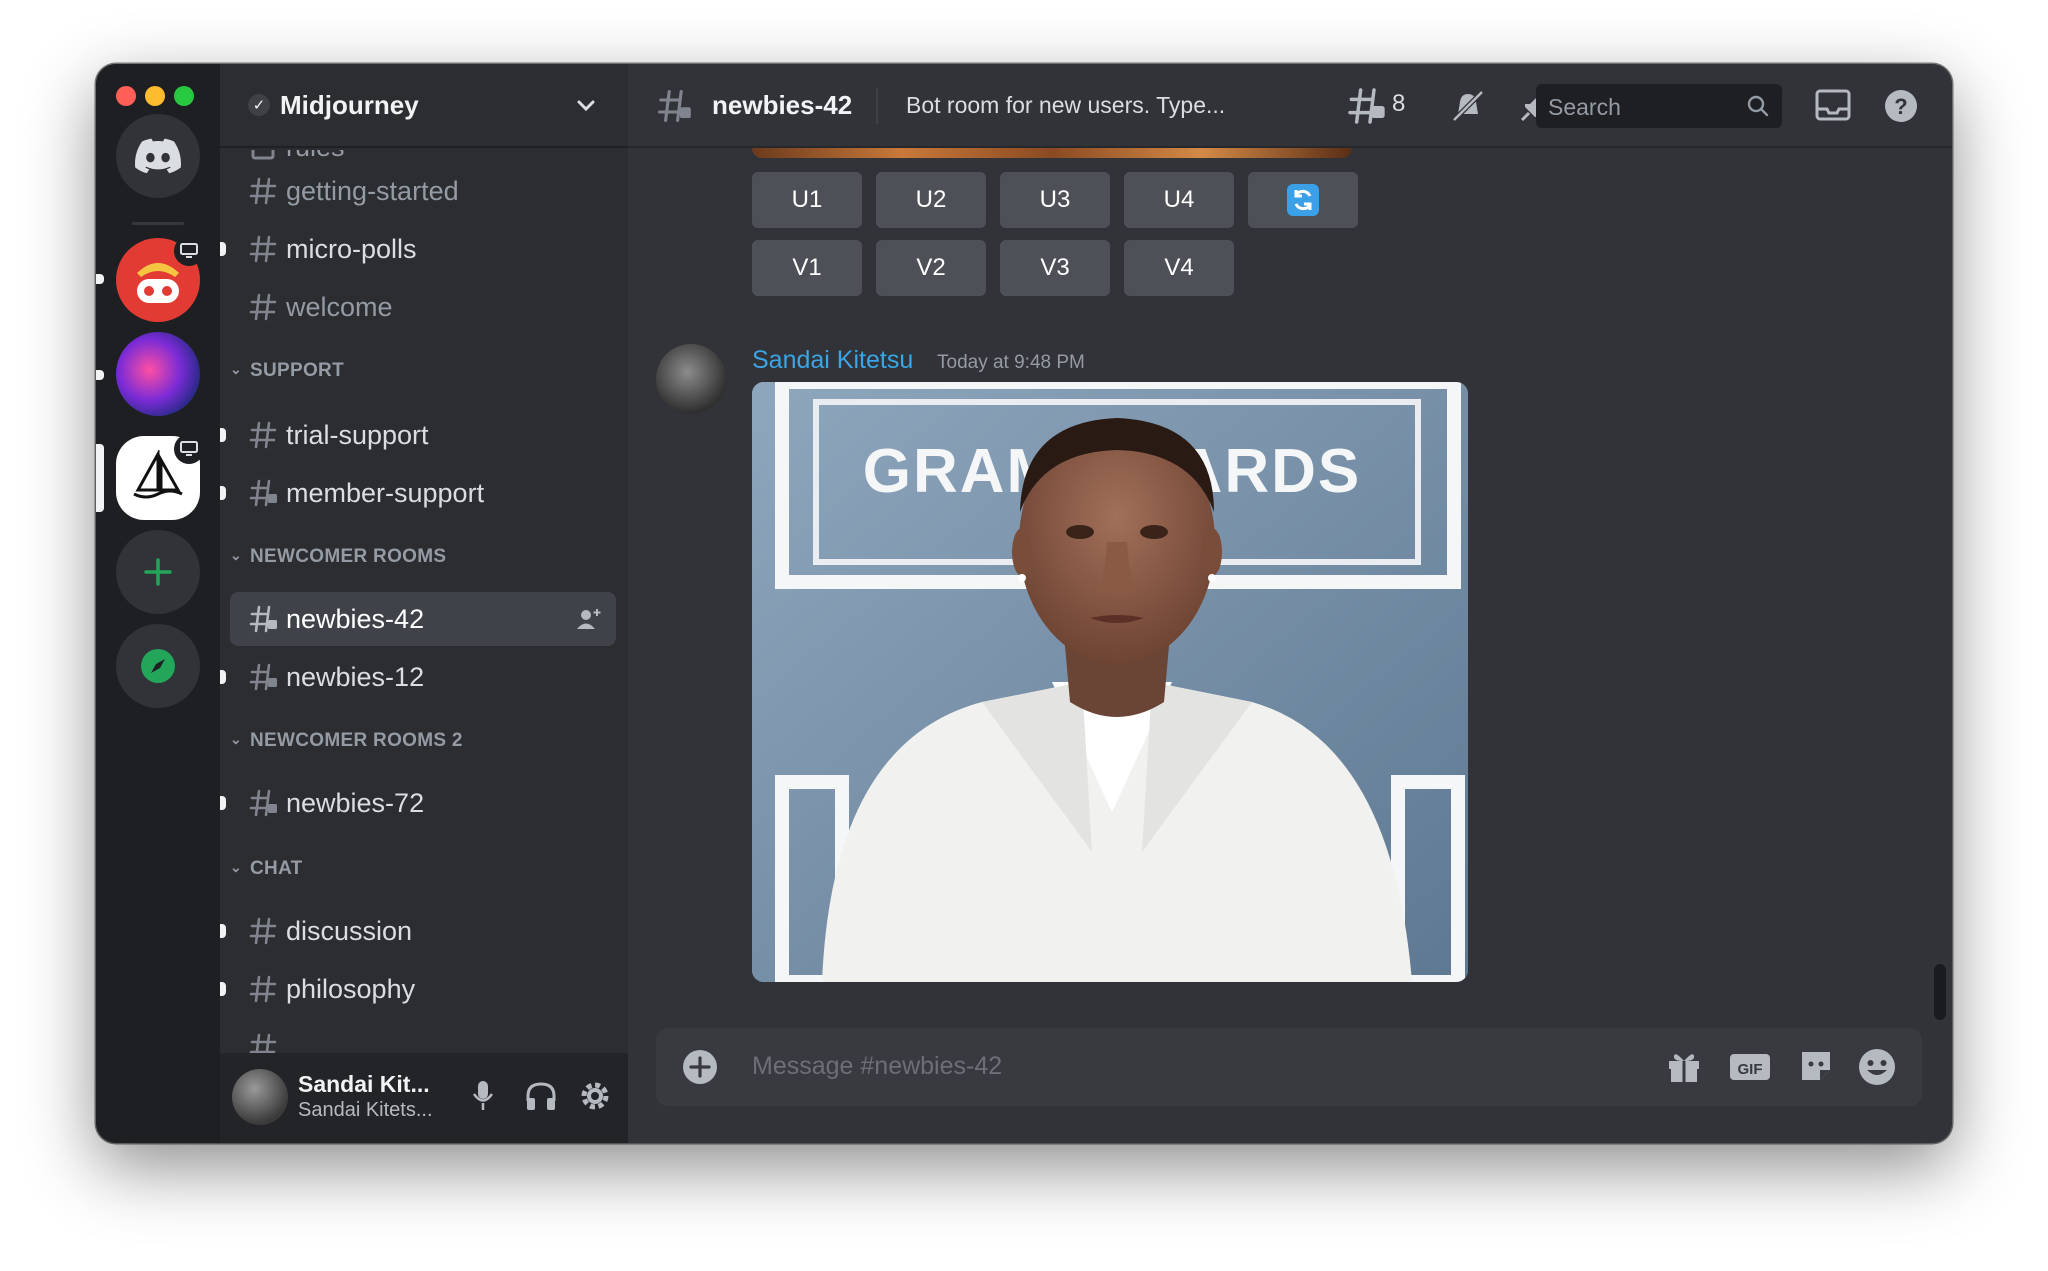 The image size is (2048, 1271). I want to click on screen-share-badge, so click(189, 251).